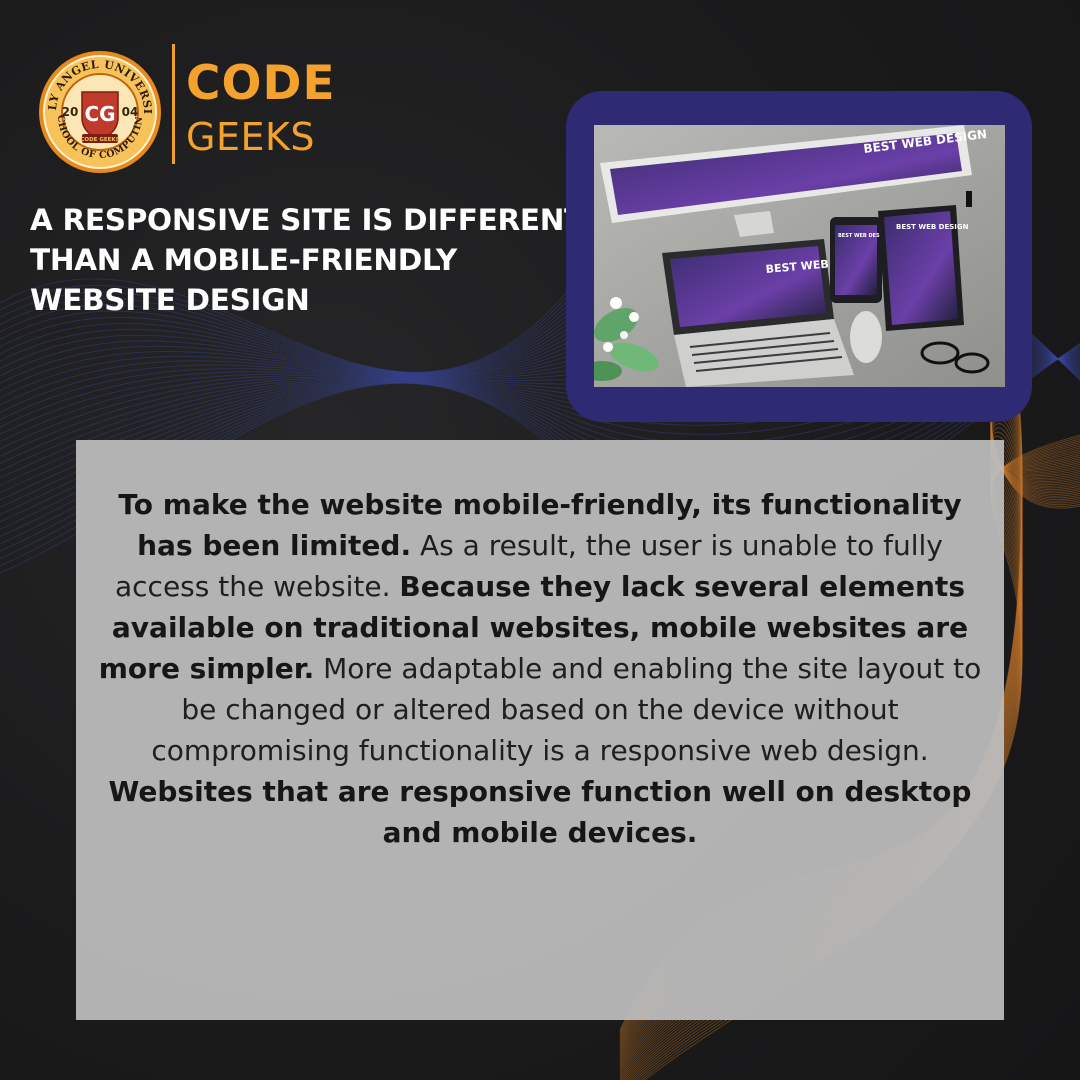 The image size is (1080, 1080). What do you see at coordinates (969, 199) in the screenshot?
I see `usb-drive` at bounding box center [969, 199].